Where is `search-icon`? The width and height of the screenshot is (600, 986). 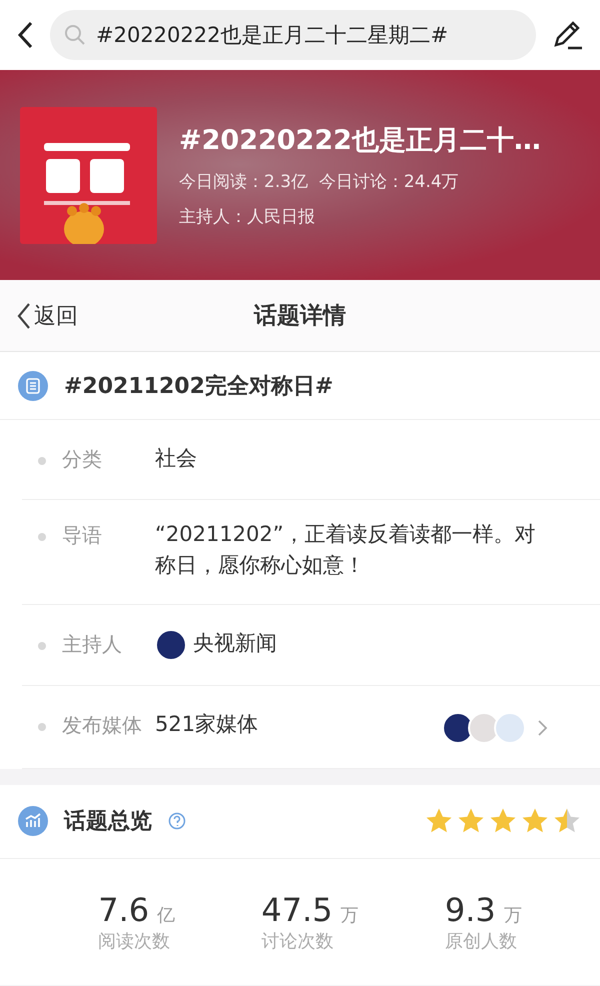 search-icon is located at coordinates (75, 35).